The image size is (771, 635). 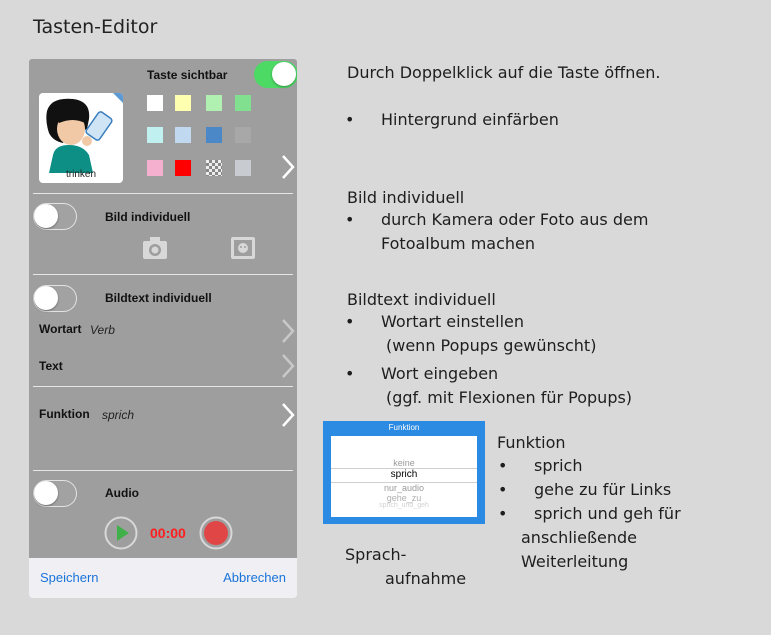 What do you see at coordinates (509, 397) in the screenshot?
I see `bt-bullet2-line2: (ggf. mit Flexionen für Popups)` at bounding box center [509, 397].